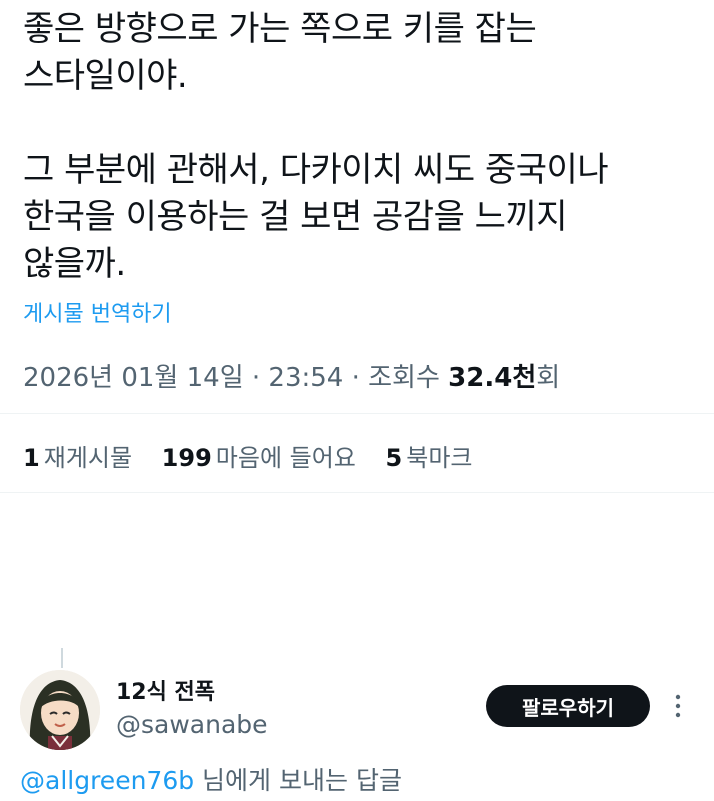 The width and height of the screenshot is (714, 801). Describe the element at coordinates (492, 378) in the screenshot. I see `view-count: 32.4천` at that location.